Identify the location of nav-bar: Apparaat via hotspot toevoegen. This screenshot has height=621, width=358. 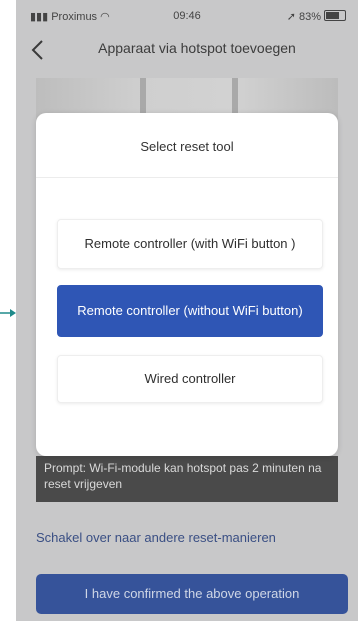
(187, 49).